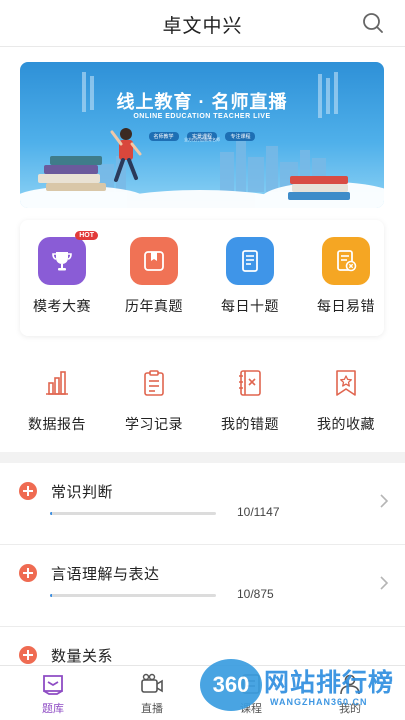 Image resolution: width=405 pixels, height=720 pixels. I want to click on top-bar: 卓文中兴, so click(202, 23).